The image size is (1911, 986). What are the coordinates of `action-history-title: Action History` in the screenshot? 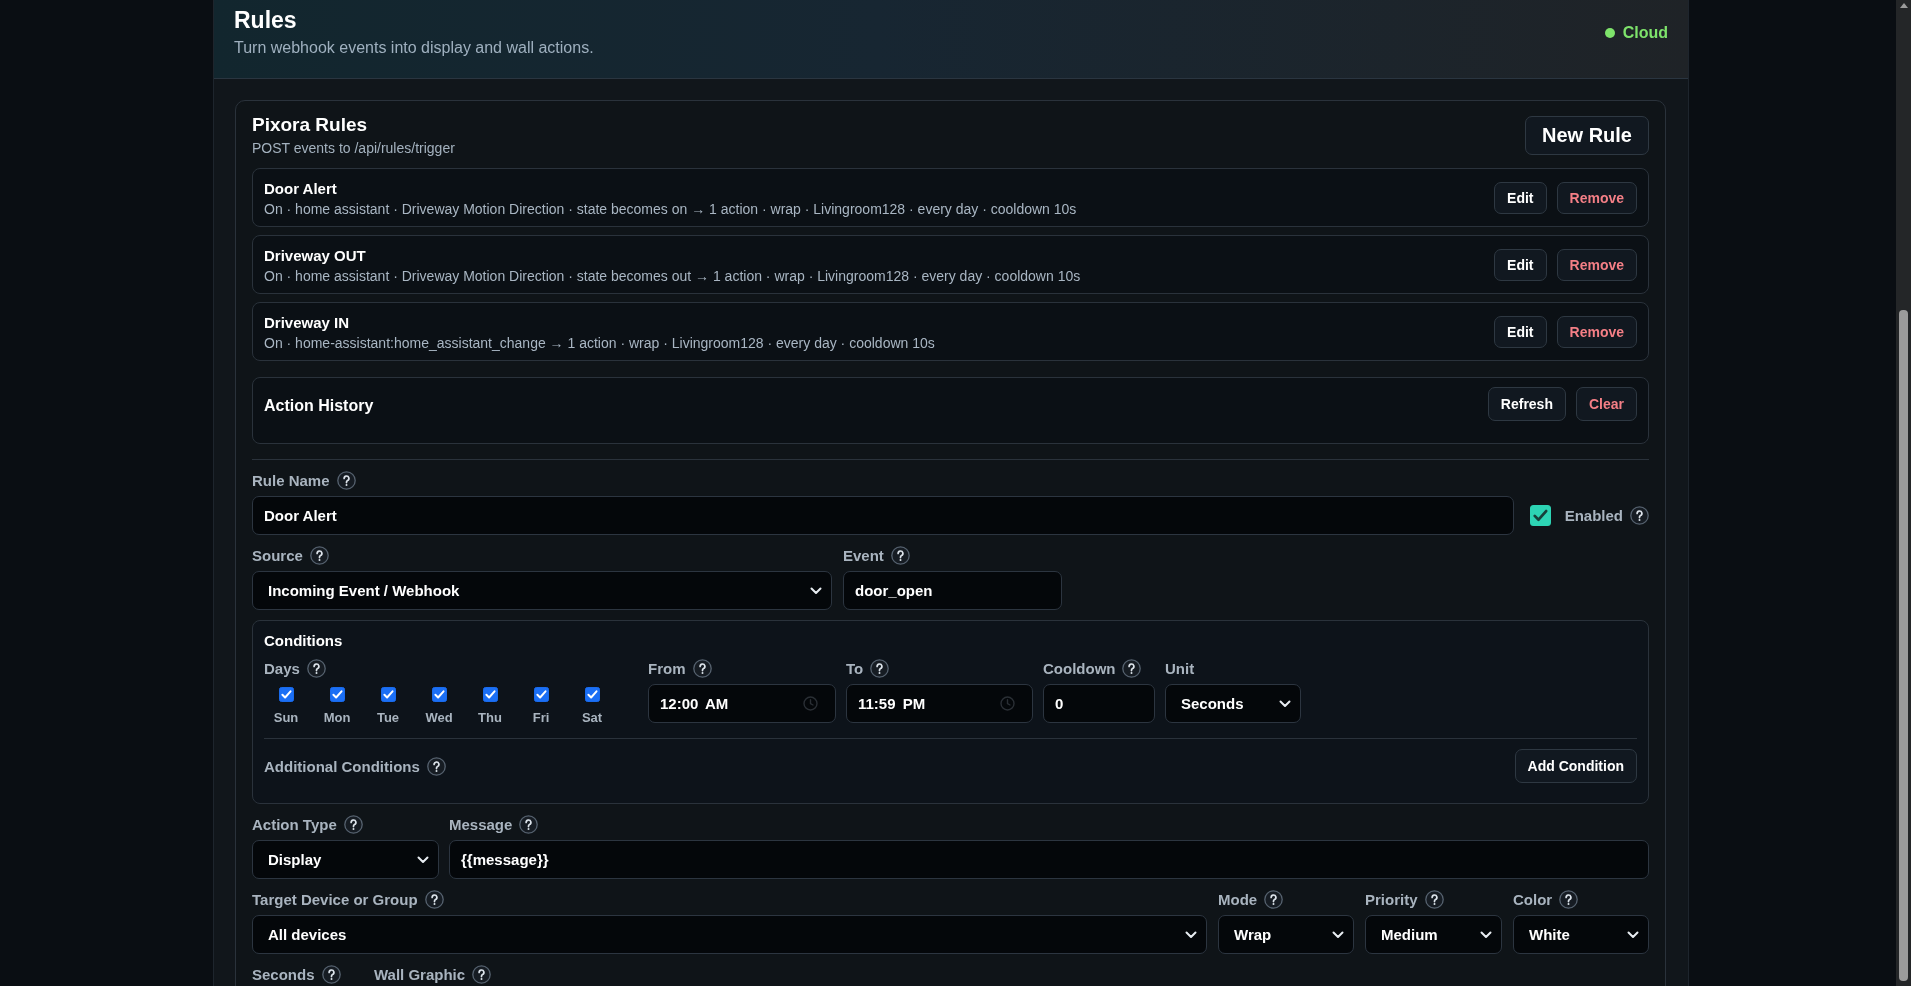 It's located at (319, 405).